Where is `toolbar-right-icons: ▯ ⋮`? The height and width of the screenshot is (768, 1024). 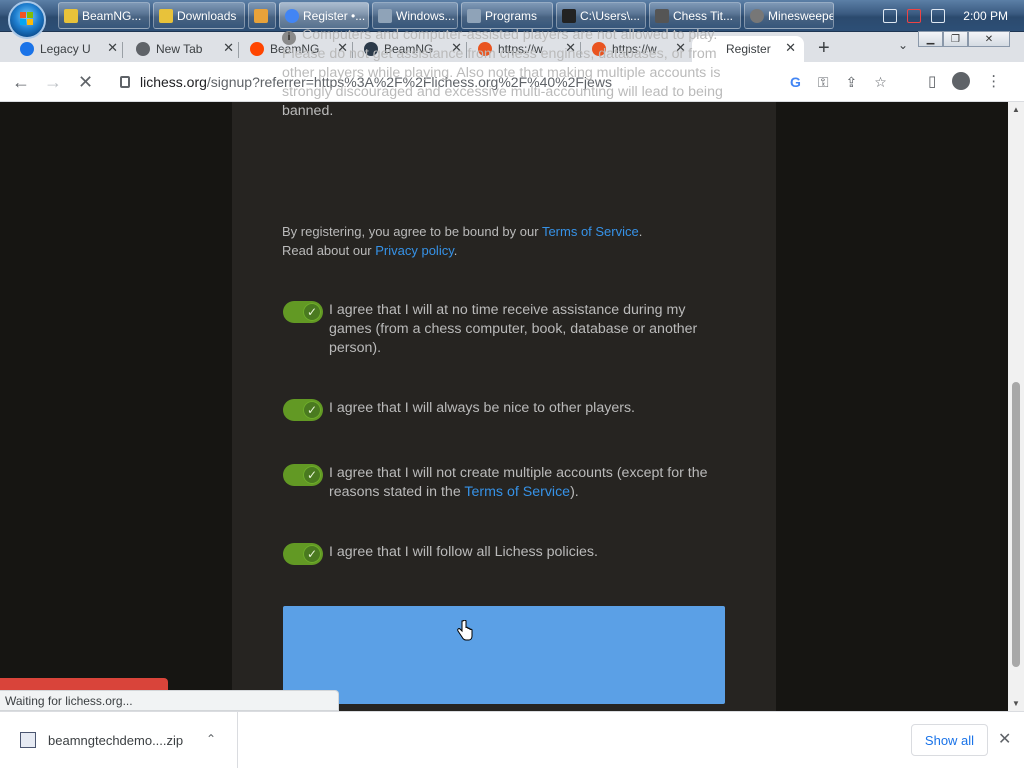 toolbar-right-icons: ▯ ⋮ is located at coordinates (964, 81).